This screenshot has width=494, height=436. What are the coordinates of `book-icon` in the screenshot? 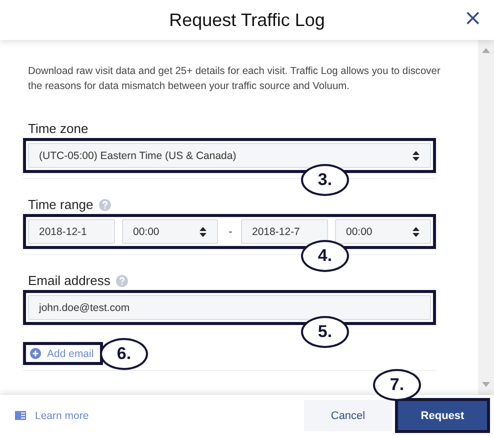 It's located at (20, 415).